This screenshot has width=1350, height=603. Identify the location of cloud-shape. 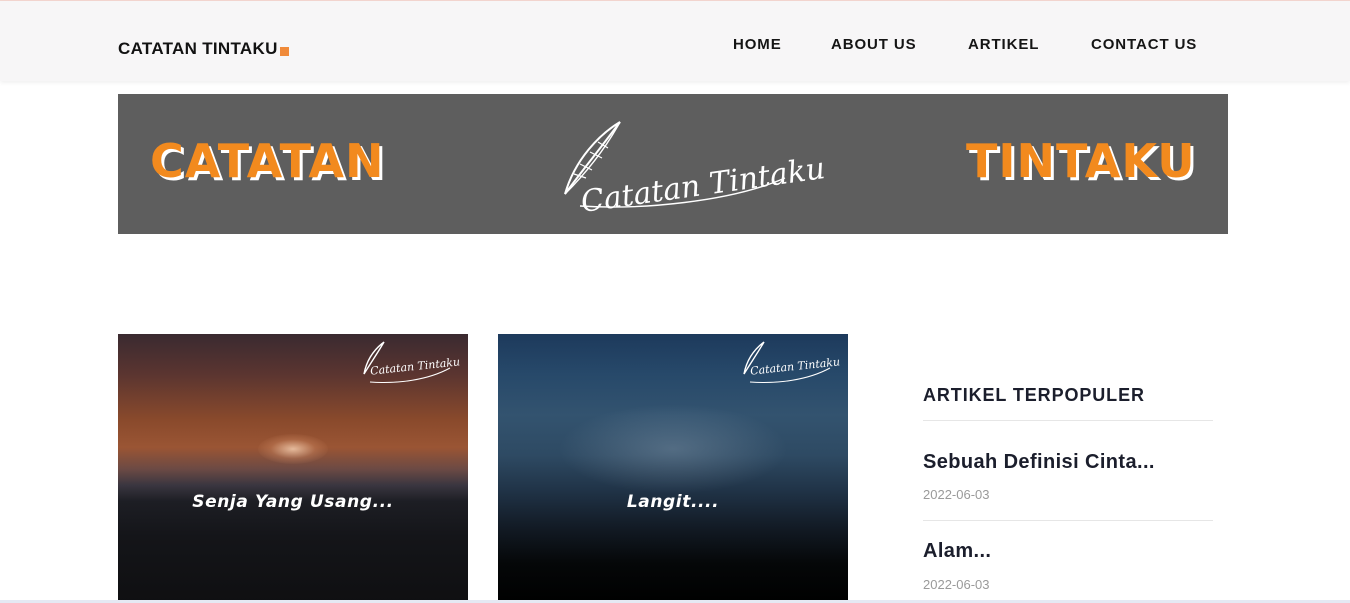
(673, 449).